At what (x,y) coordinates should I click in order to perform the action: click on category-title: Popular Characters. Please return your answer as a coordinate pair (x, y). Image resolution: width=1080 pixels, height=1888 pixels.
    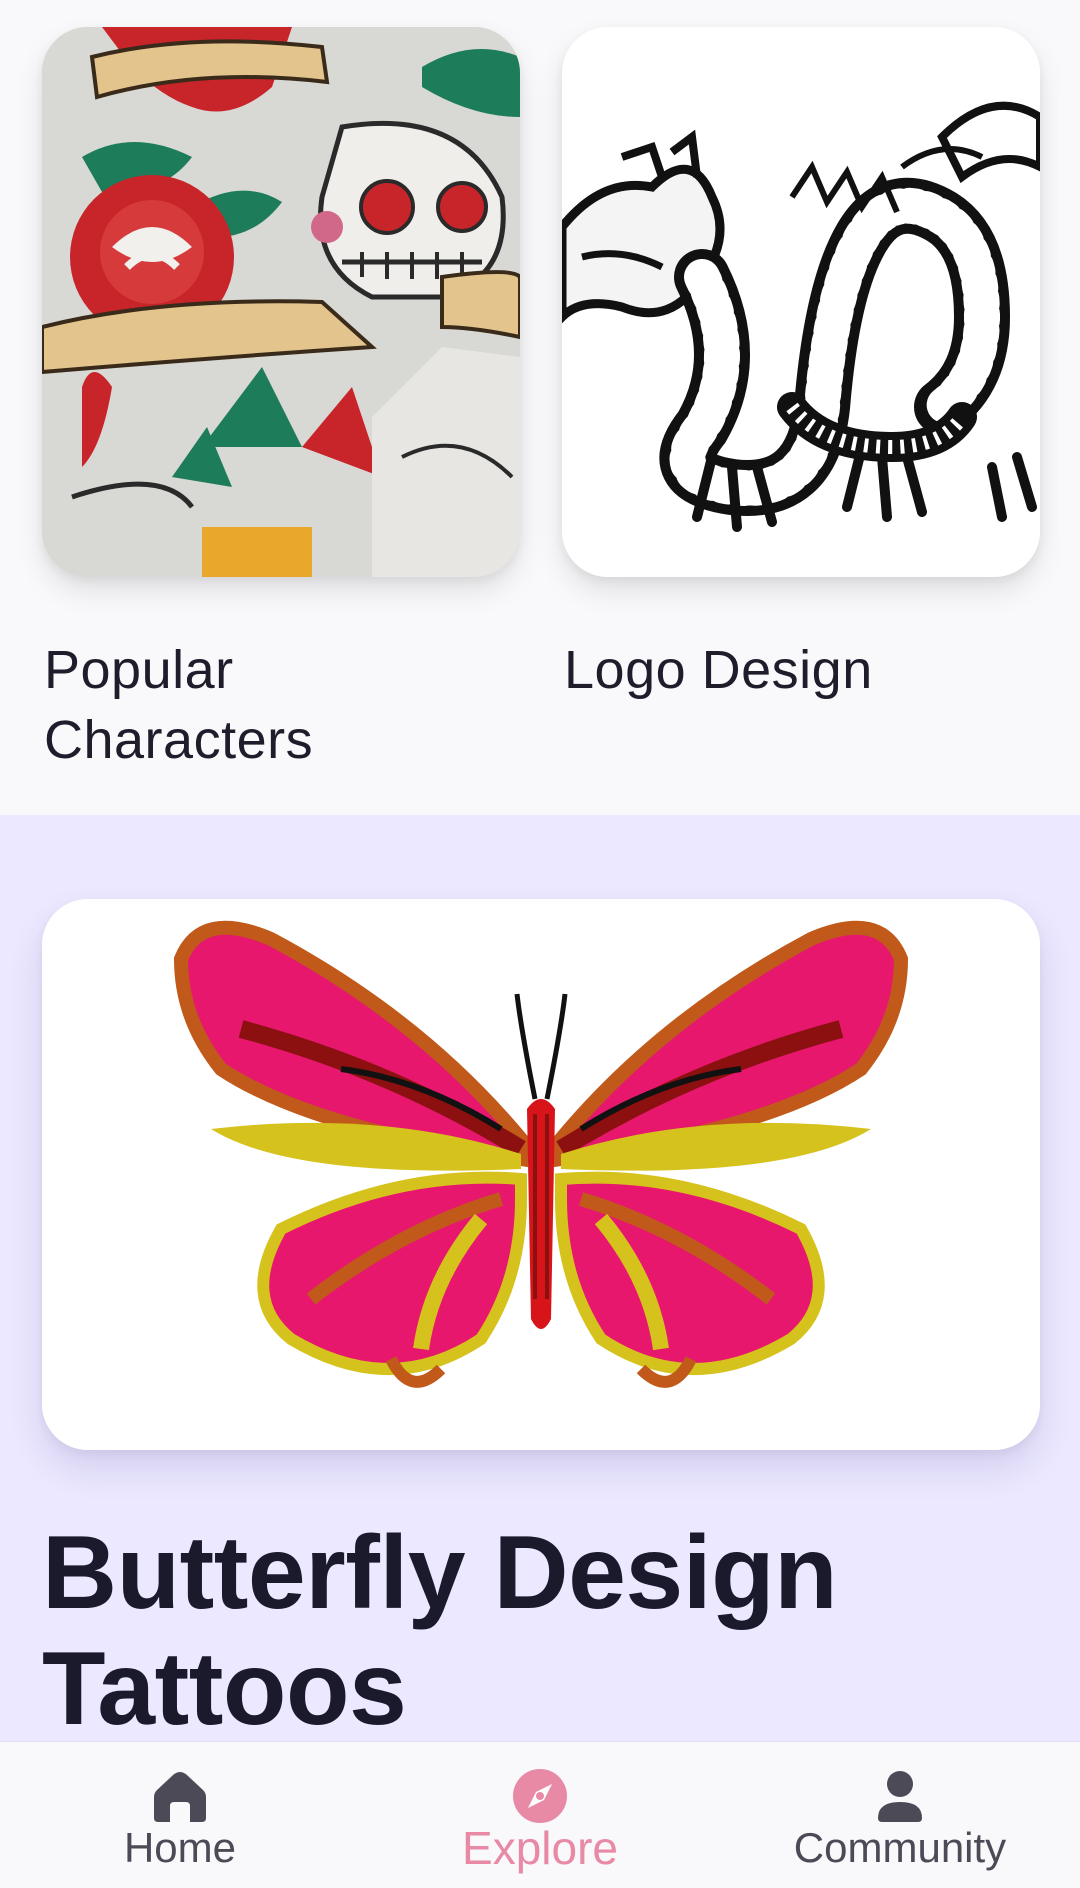
    Looking at the image, I should click on (179, 705).